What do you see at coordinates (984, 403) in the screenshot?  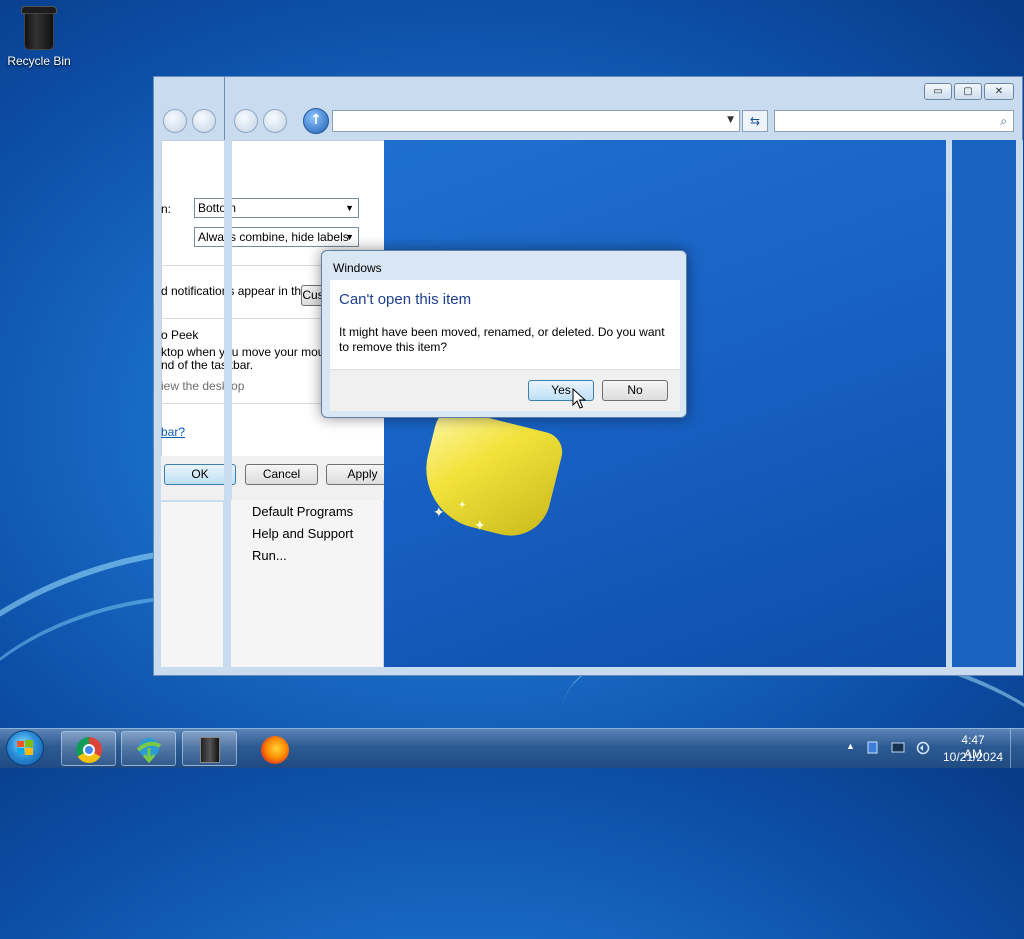 I see `wallpaper-preview-edge` at bounding box center [984, 403].